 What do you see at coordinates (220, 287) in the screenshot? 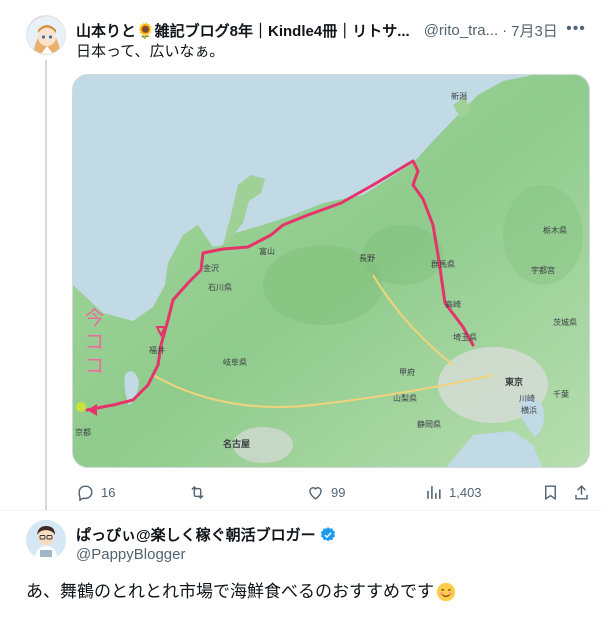
I see `map-label-ishikawa: 石川県` at bounding box center [220, 287].